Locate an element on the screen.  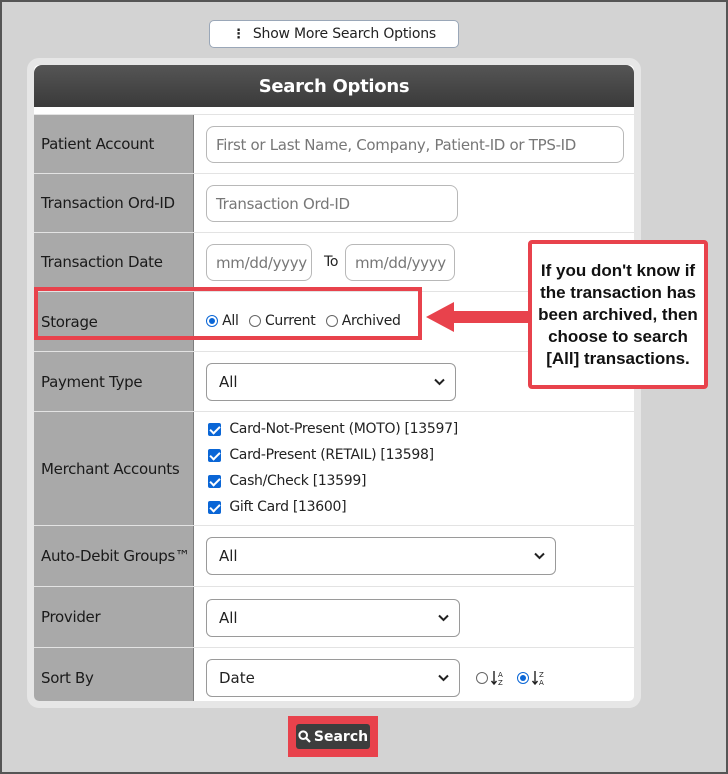
auto-debit-groups-label: Auto-Debit Groups™ is located at coordinates (114, 556).